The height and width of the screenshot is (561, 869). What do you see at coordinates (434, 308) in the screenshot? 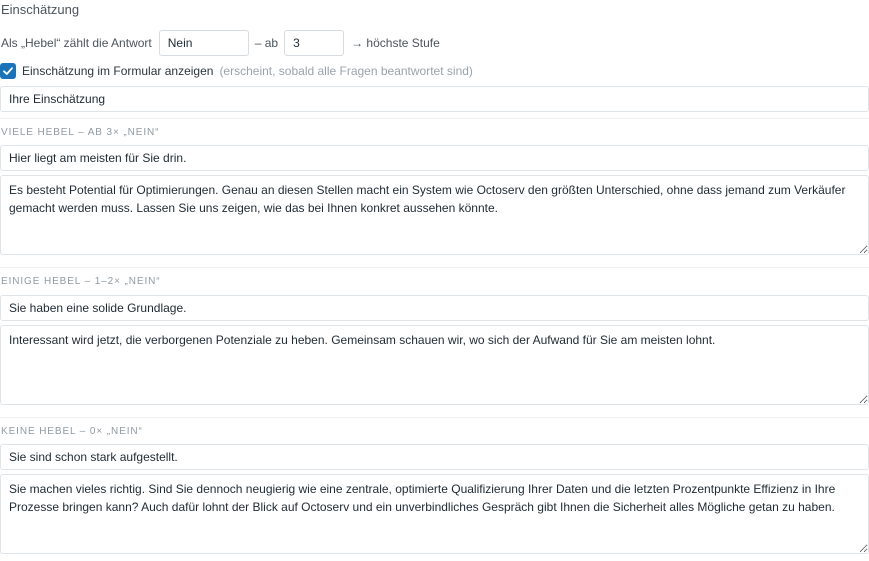
I see `group-title-input-some` at bounding box center [434, 308].